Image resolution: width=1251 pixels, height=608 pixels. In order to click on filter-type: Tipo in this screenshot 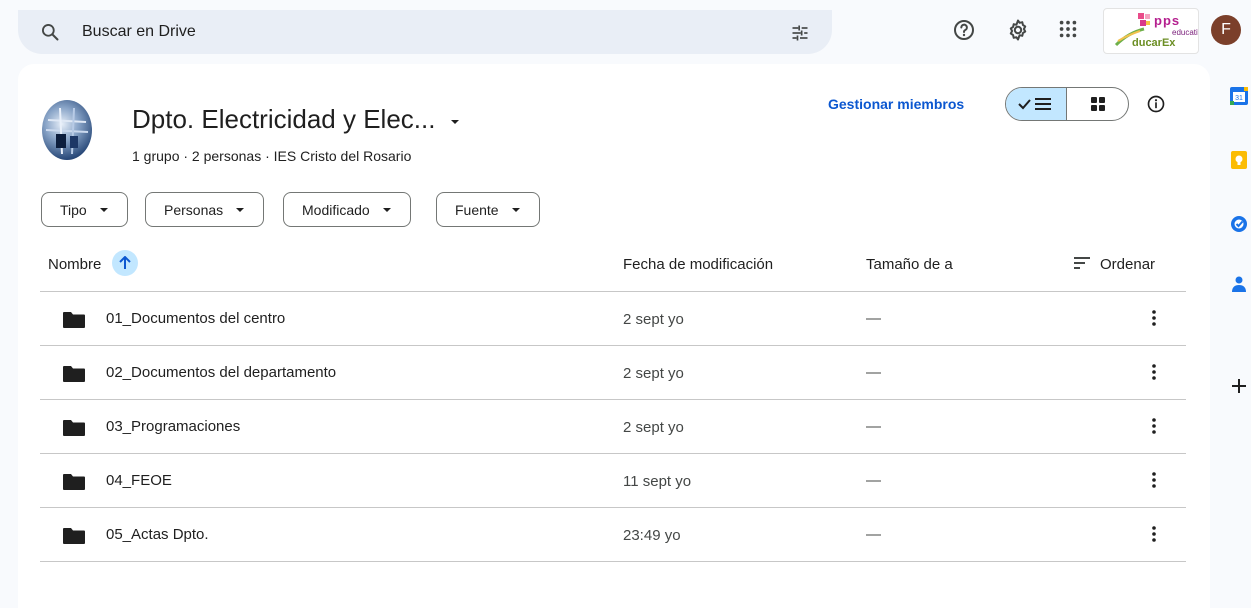, I will do `click(84, 209)`.